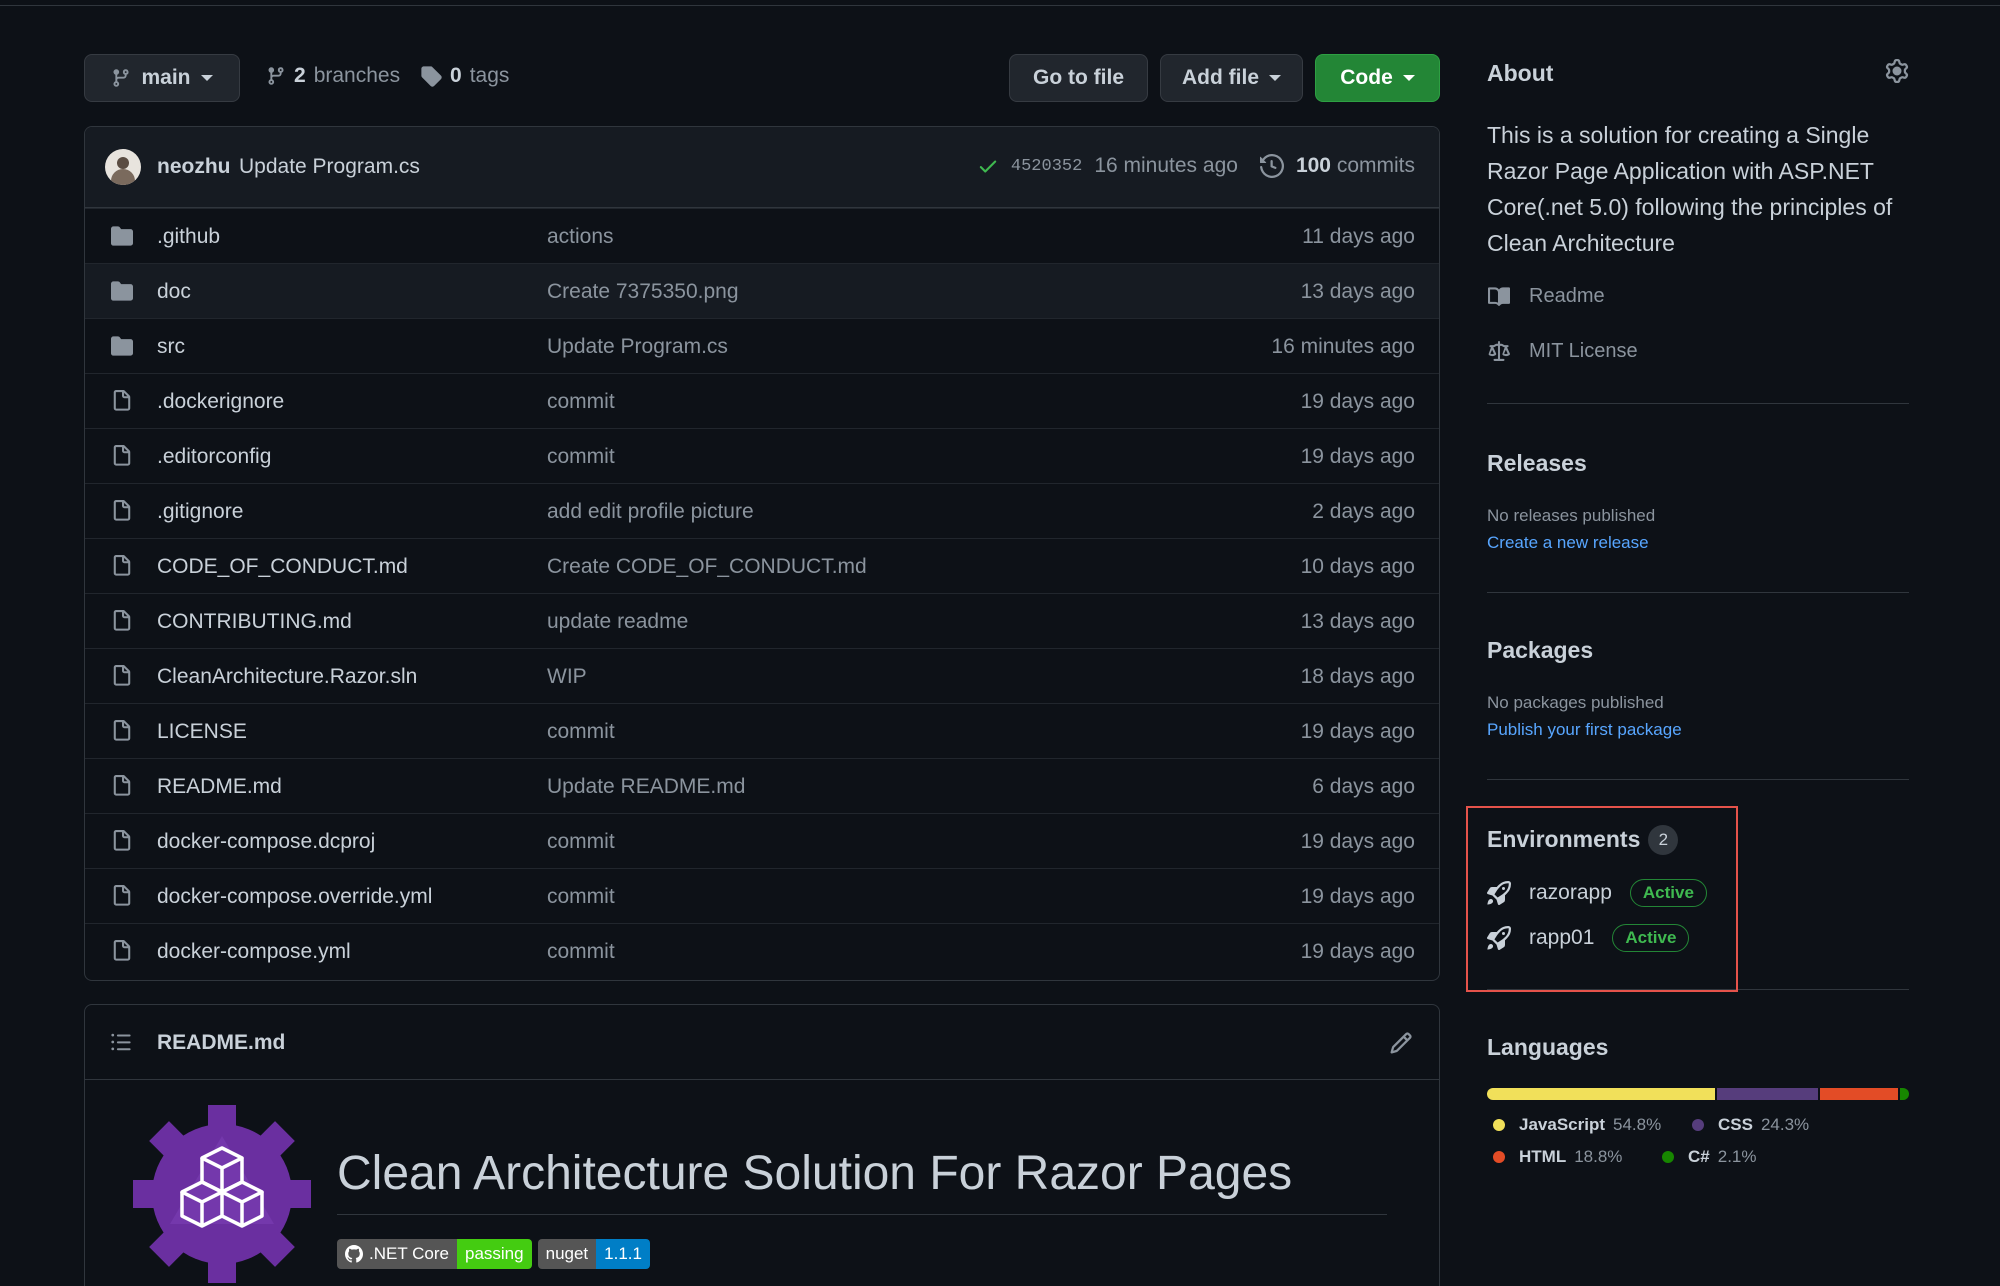 The width and height of the screenshot is (2000, 1286). I want to click on nuget-badge-value: 1.1.1, so click(623, 1254).